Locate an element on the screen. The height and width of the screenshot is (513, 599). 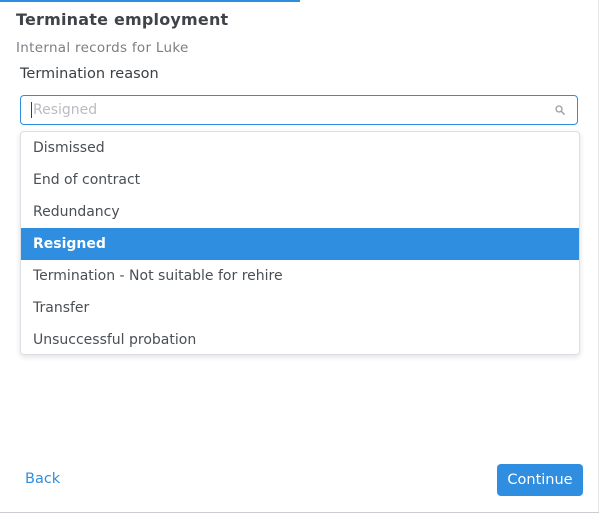
option-redundancy: Redundancy is located at coordinates (300, 212).